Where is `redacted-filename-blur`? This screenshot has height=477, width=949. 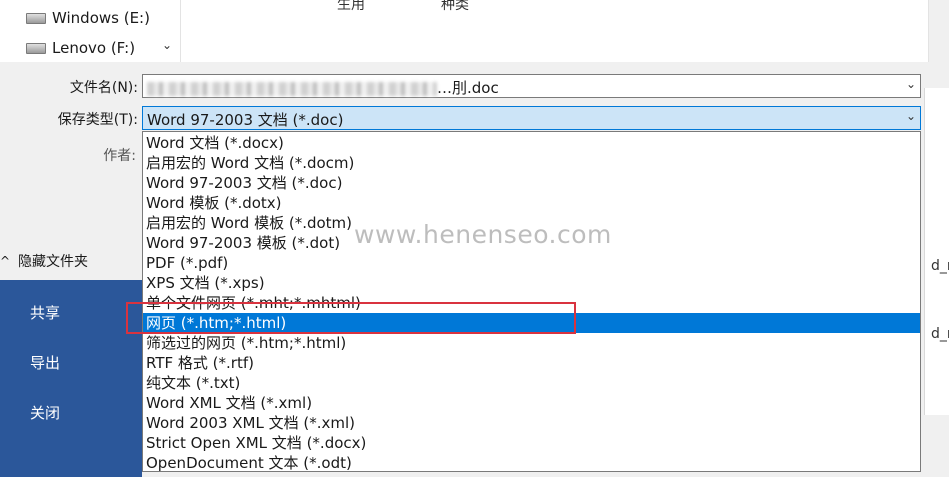
redacted-filename-blur is located at coordinates (292, 88).